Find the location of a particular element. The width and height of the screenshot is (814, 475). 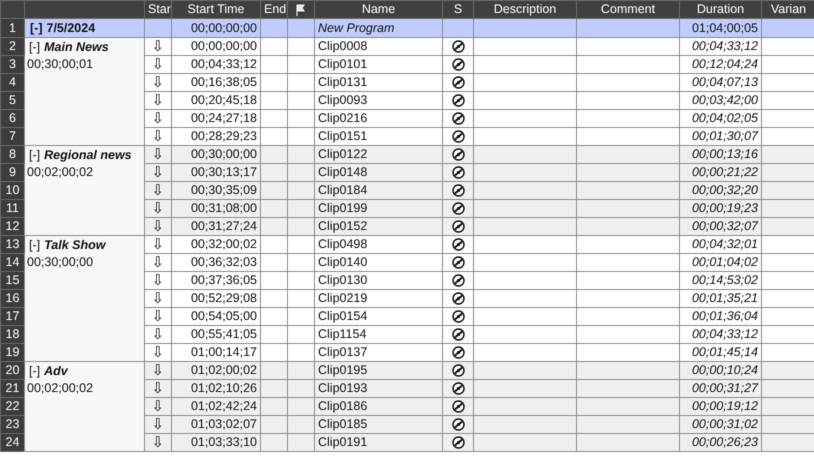

row-number: 2 is located at coordinates (12, 47).